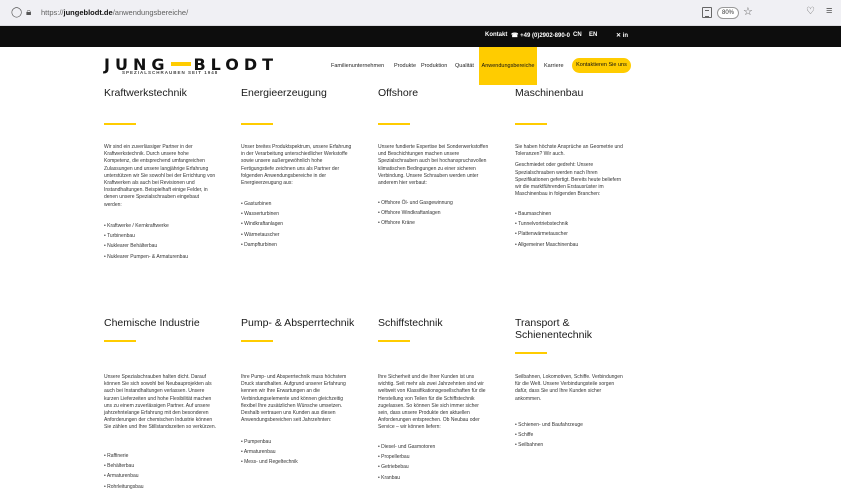 This screenshot has height=495, width=841. Describe the element at coordinates (145, 93) in the screenshot. I see `card-title-kraftwerkstechnik: Kraftwerkstechnik` at that location.